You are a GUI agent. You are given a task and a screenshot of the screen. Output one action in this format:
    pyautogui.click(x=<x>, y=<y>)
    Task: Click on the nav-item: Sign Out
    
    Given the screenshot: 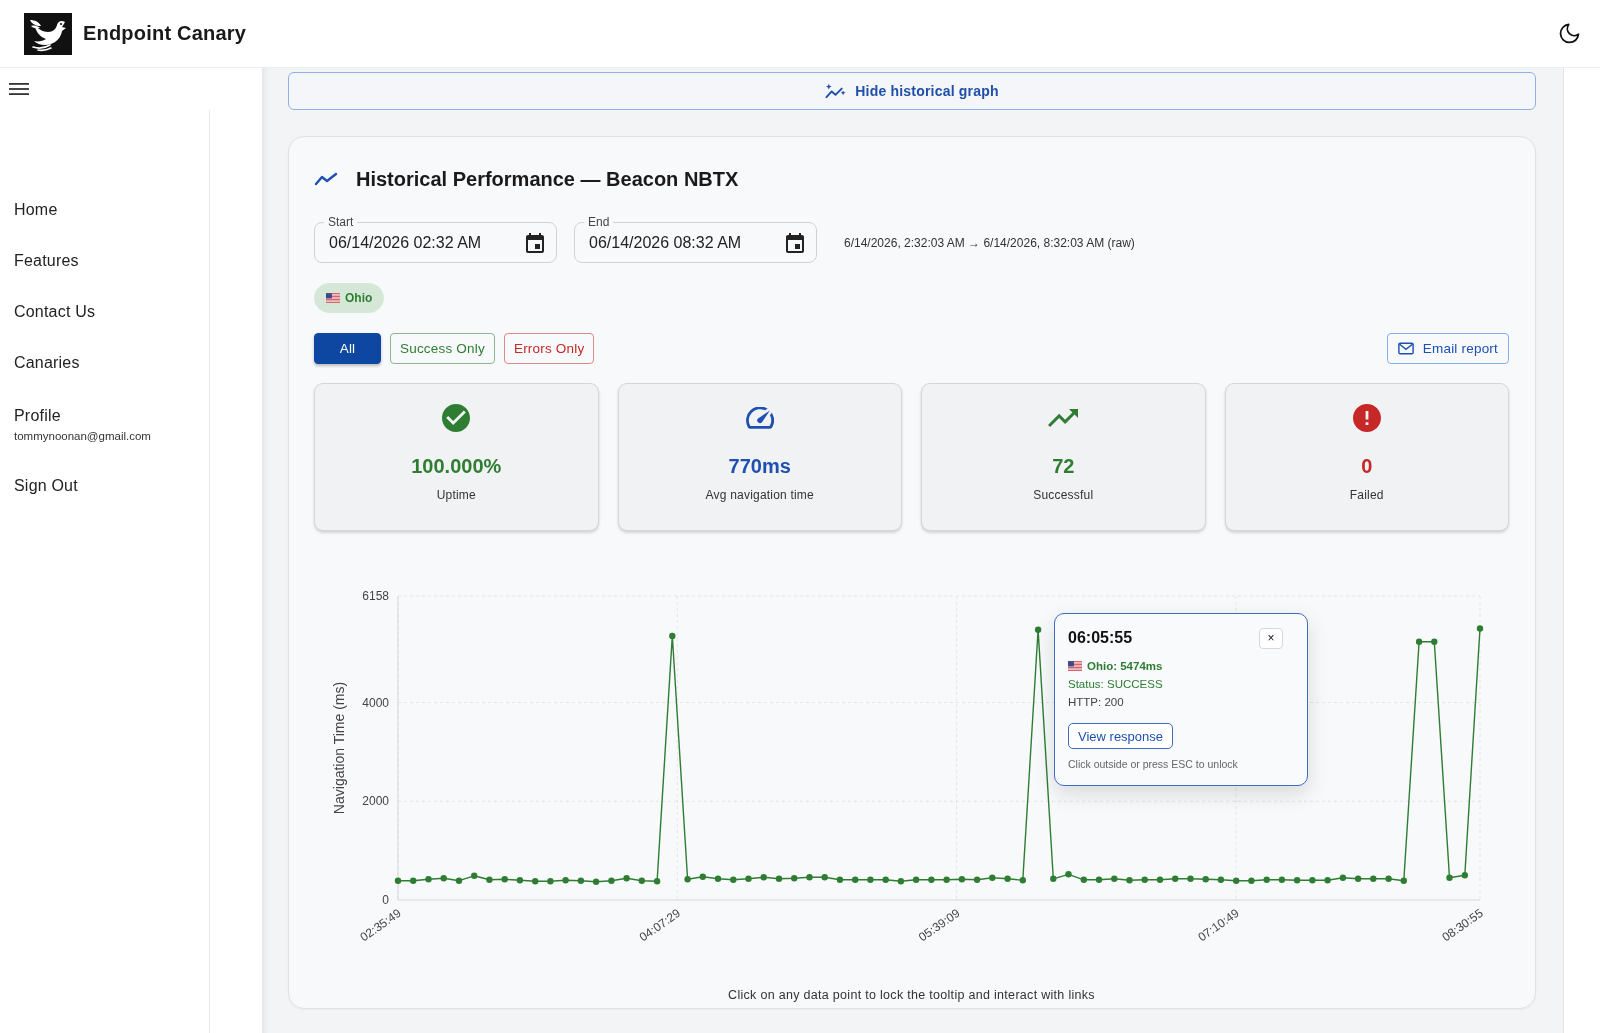 What is the action you would take?
    pyautogui.click(x=104, y=486)
    